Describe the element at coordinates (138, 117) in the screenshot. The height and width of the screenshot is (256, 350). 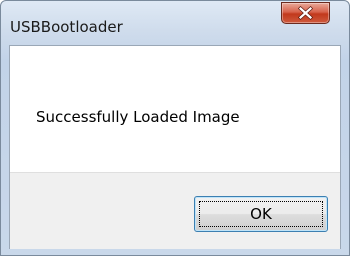
I see `message-text: Successfully Loaded Image` at that location.